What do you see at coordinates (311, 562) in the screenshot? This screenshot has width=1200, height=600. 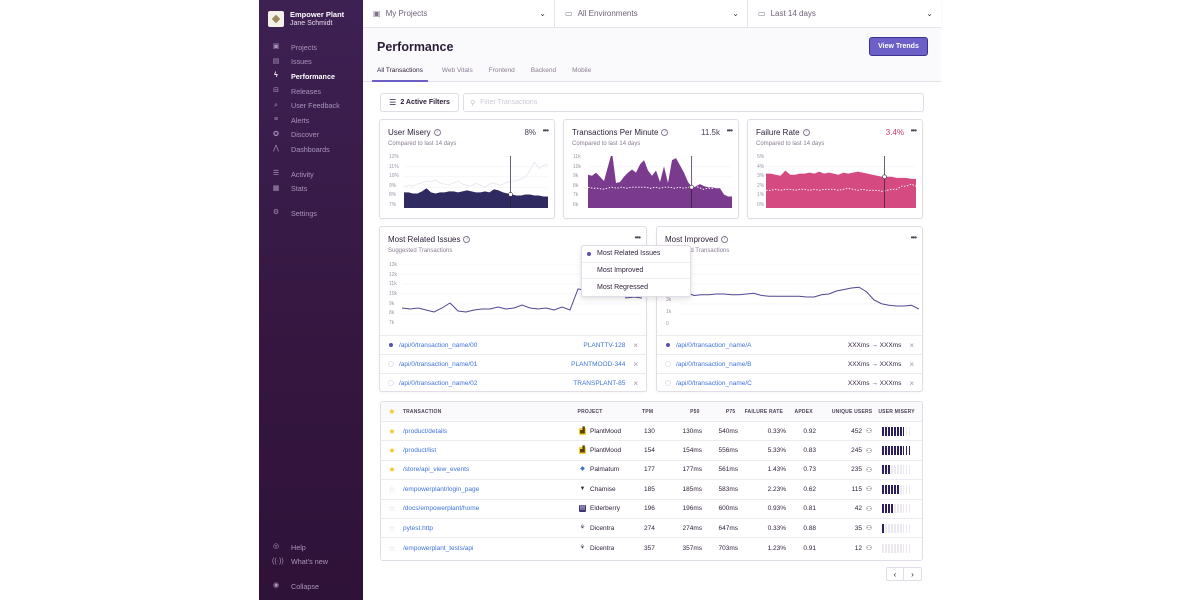 I see `sidebar-item-what-s-new: ((·)) What's new` at bounding box center [311, 562].